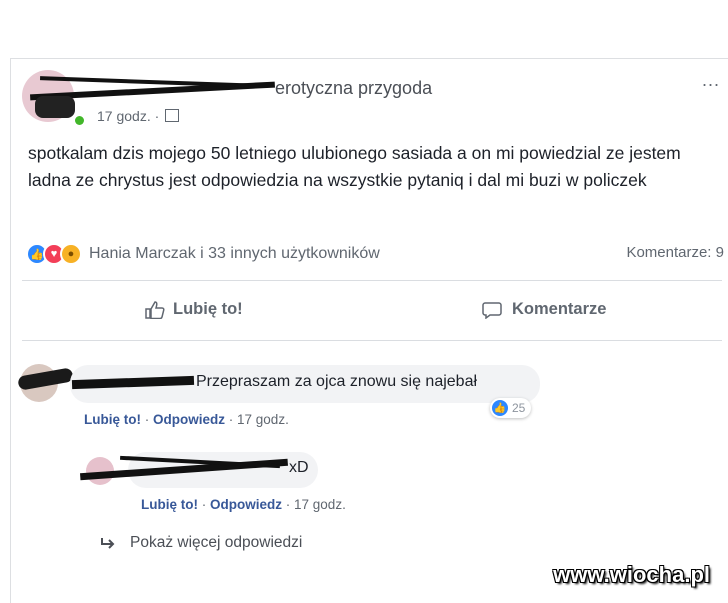 The height and width of the screenshot is (603, 728). I want to click on comment-text: Przepraszam za ojca znowu się najebał, so click(337, 381).